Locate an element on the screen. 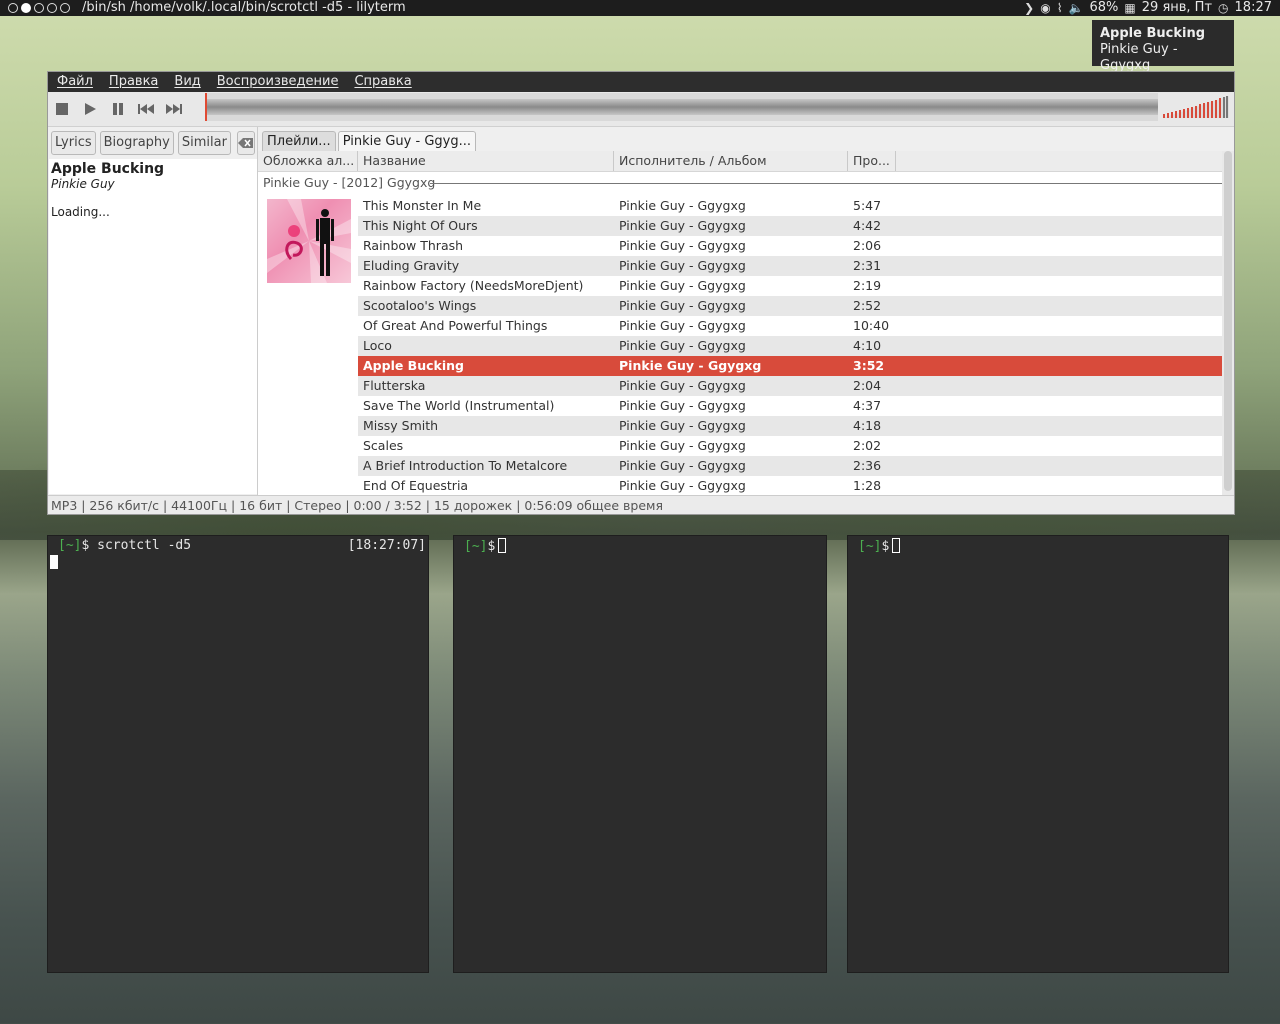  volume-slider is located at coordinates (1196, 107).